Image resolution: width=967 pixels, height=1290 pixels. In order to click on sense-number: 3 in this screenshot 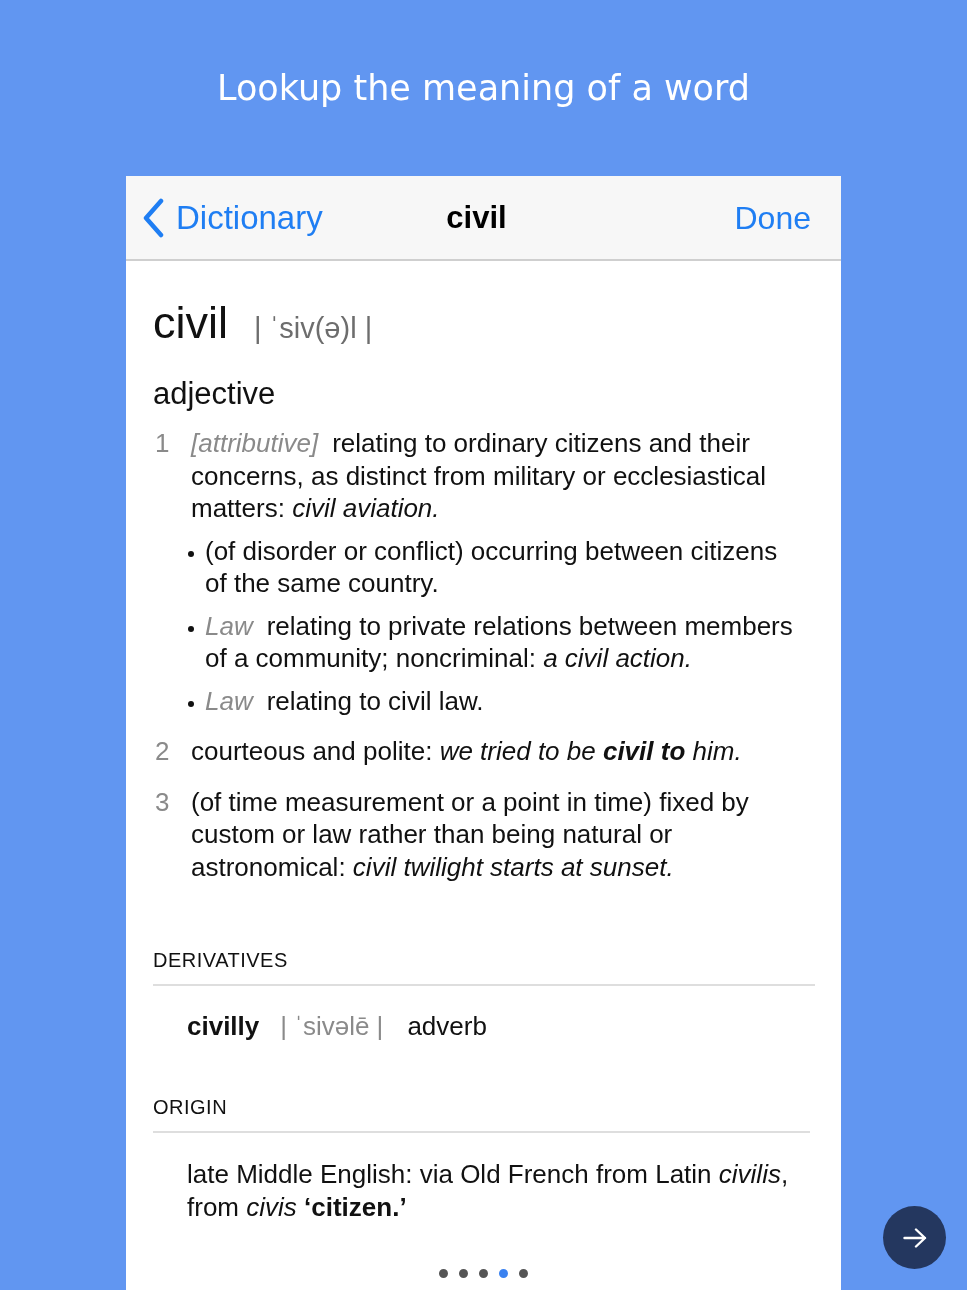, I will do `click(162, 802)`.